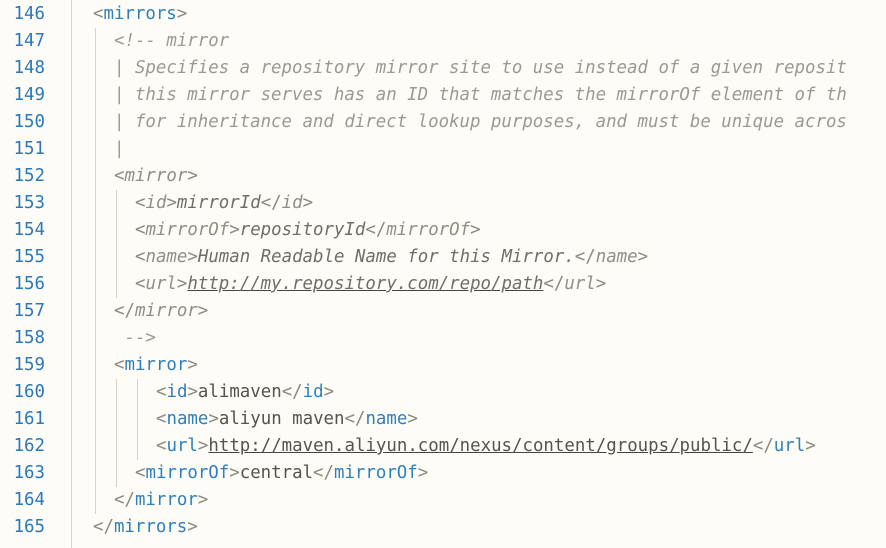 This screenshot has height=548, width=886. I want to click on code-token: central, so click(276, 473).